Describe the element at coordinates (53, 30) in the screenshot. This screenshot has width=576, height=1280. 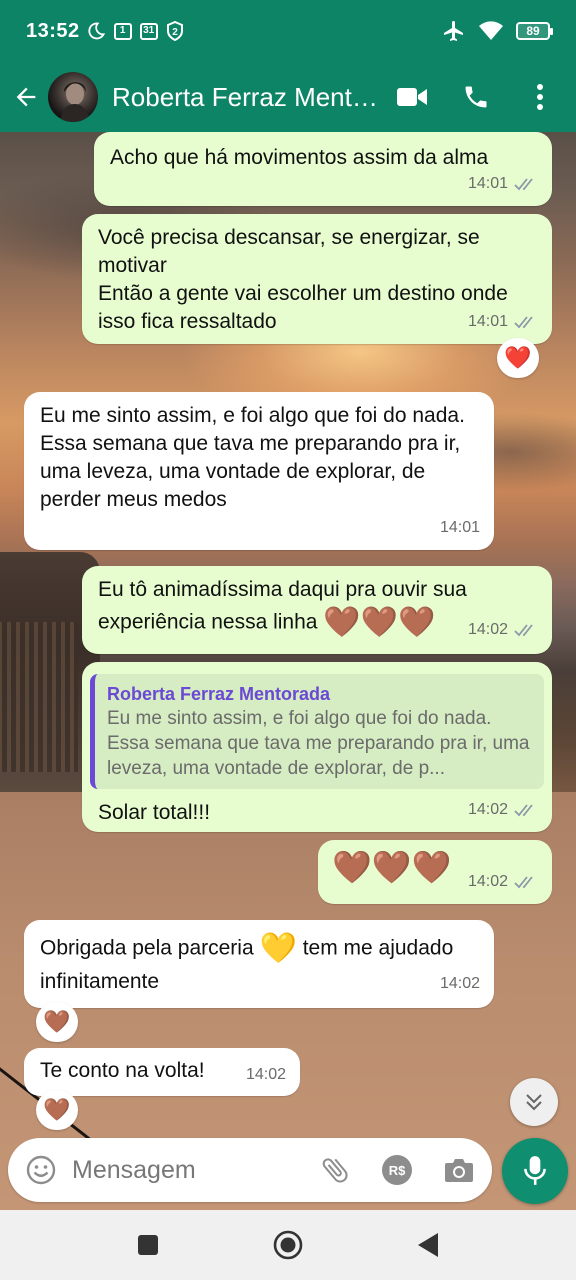
I see `status-time: 13:52` at that location.